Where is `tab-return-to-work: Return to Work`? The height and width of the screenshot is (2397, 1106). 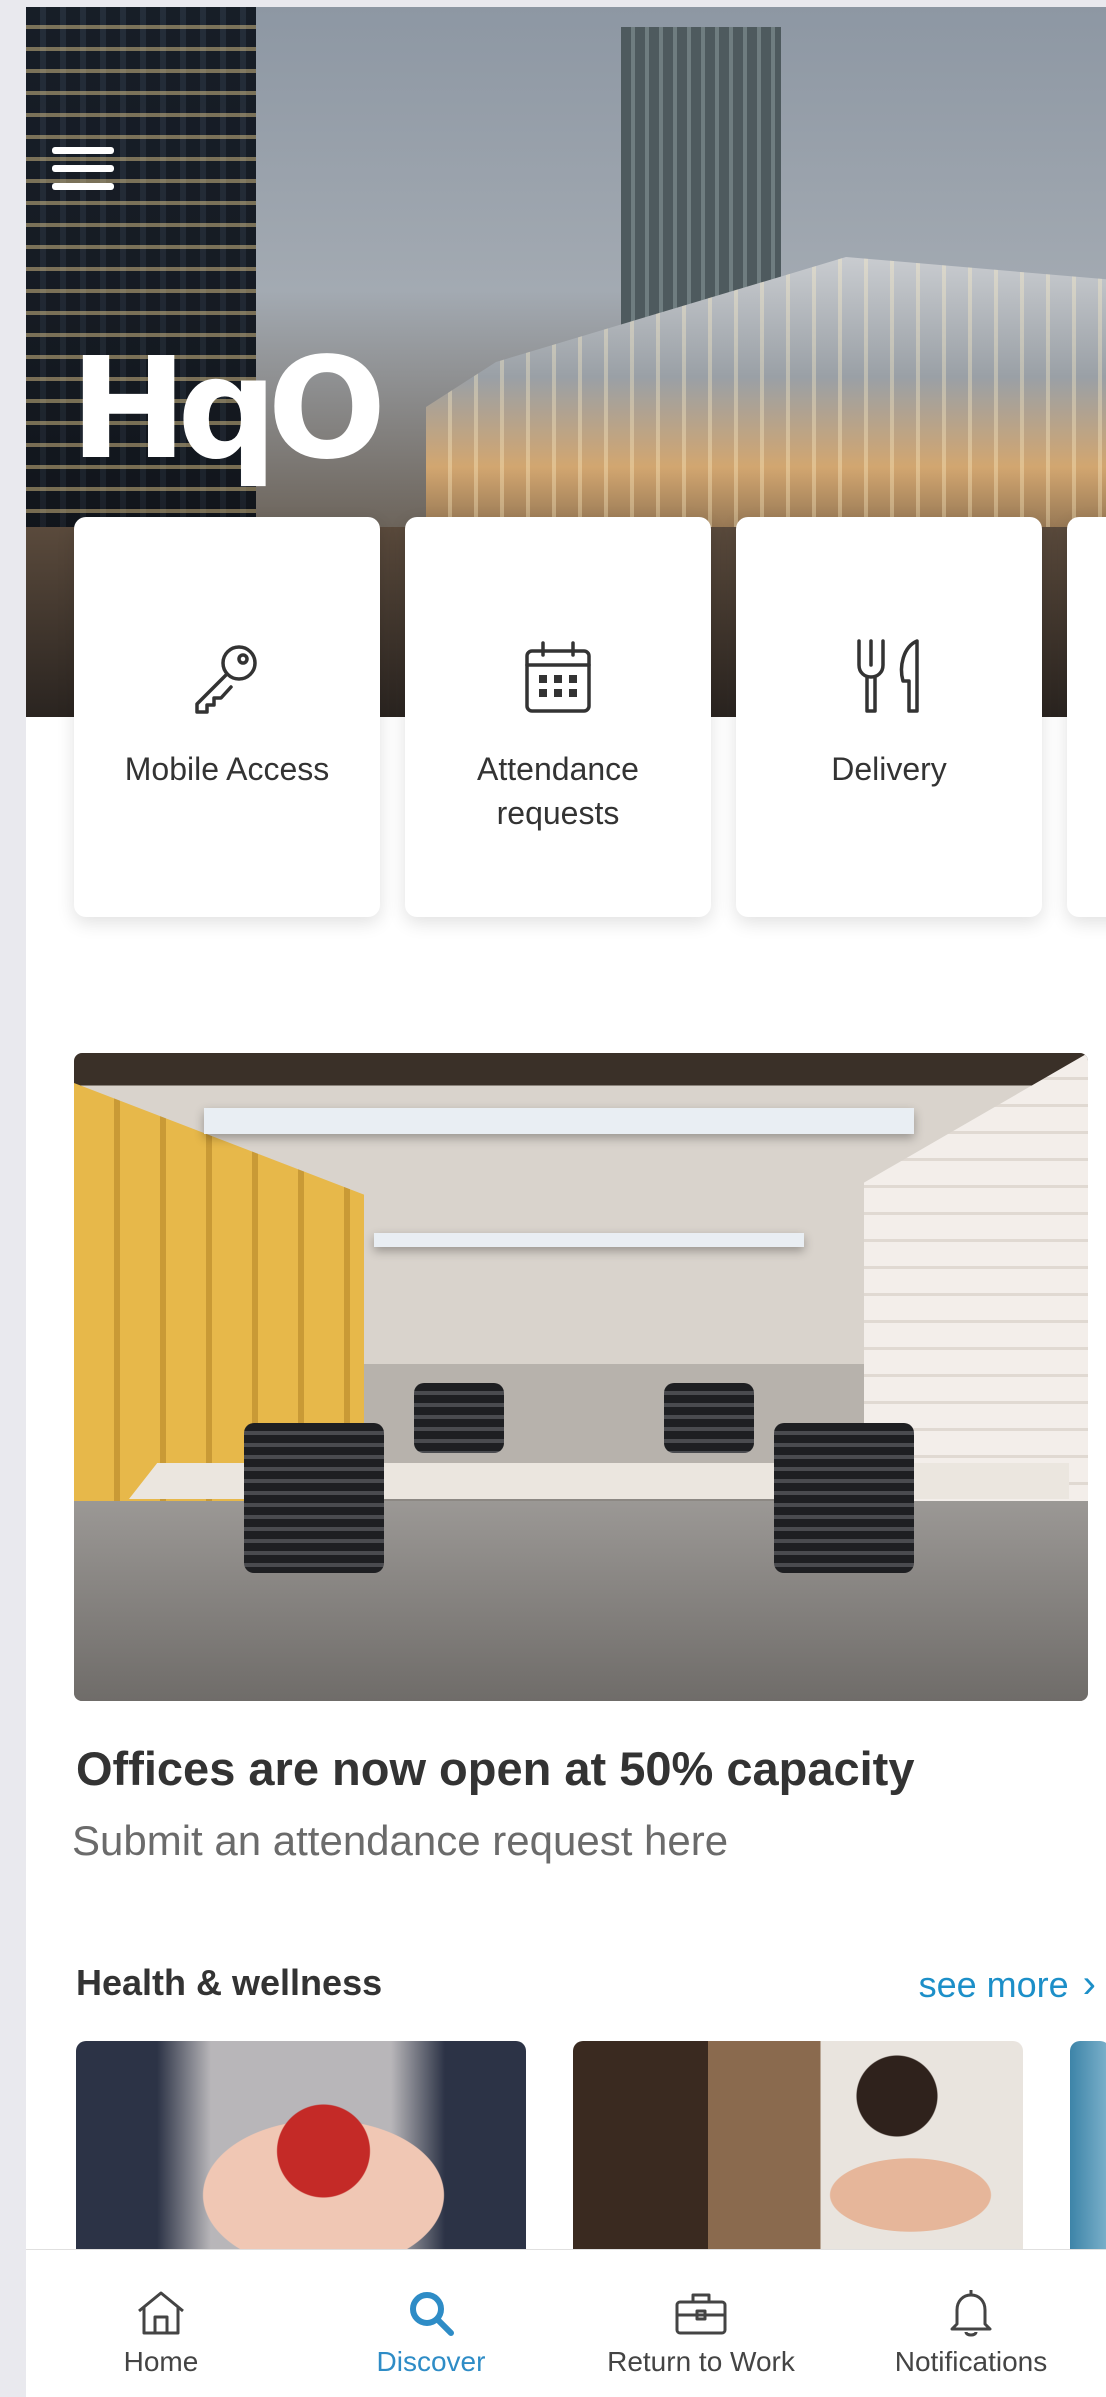 tab-return-to-work: Return to Work is located at coordinates (701, 2323).